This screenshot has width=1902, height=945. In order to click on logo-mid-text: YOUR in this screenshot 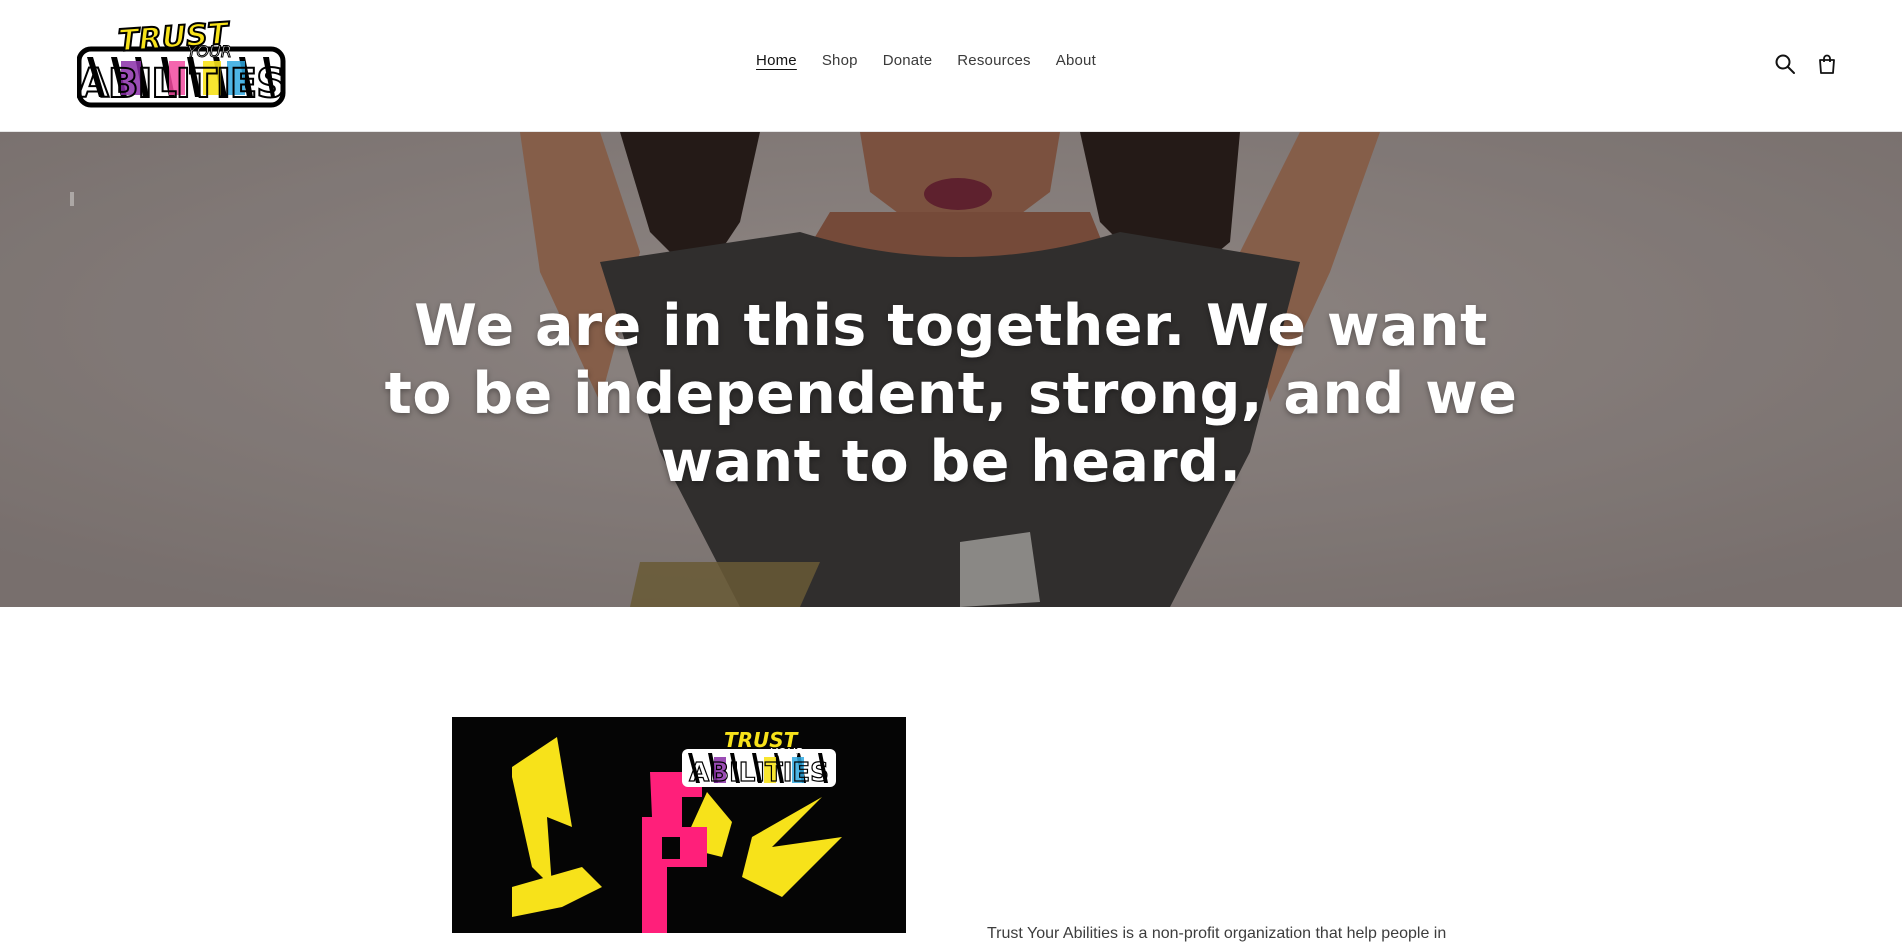, I will do `click(209, 51)`.